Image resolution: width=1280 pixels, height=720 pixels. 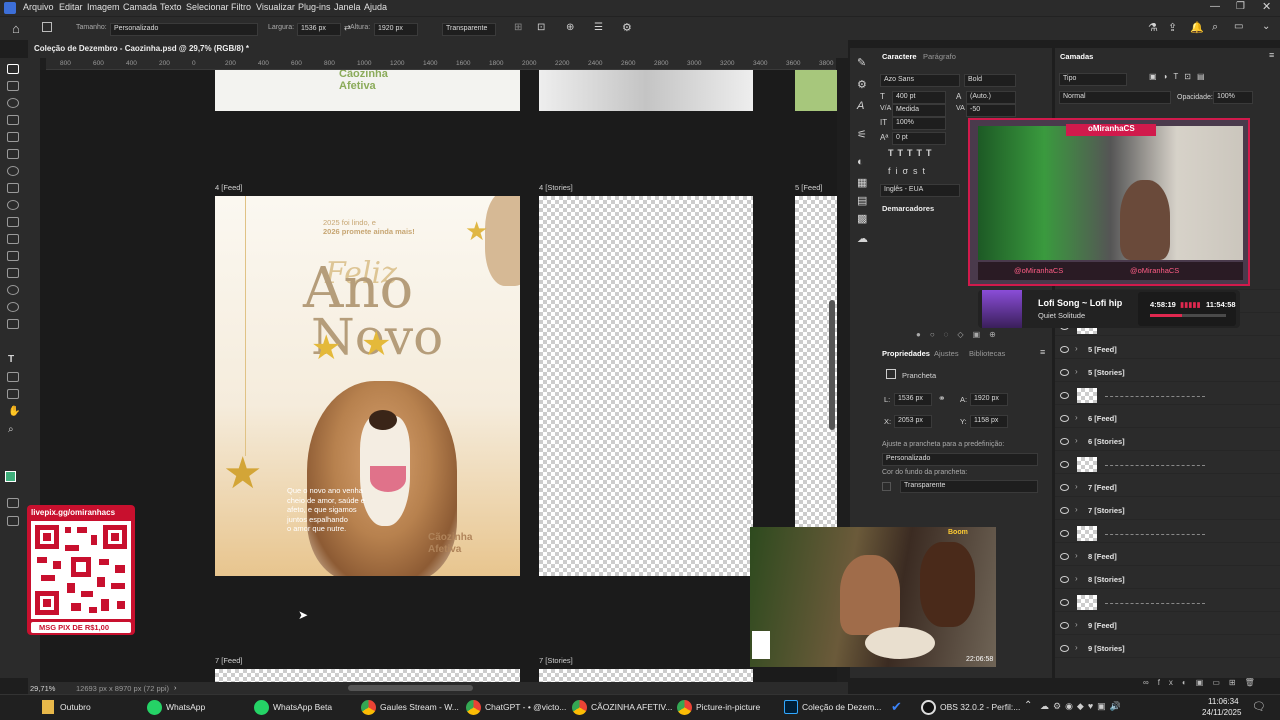 I want to click on foreground-color-swatch, so click(x=10, y=476).